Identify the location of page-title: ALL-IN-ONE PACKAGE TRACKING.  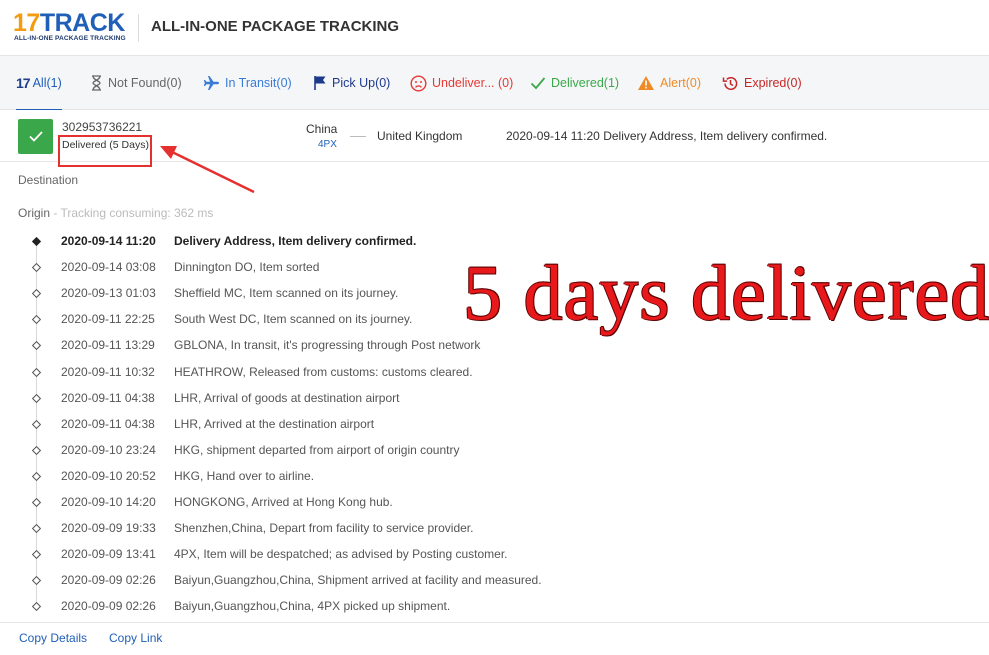
(275, 26).